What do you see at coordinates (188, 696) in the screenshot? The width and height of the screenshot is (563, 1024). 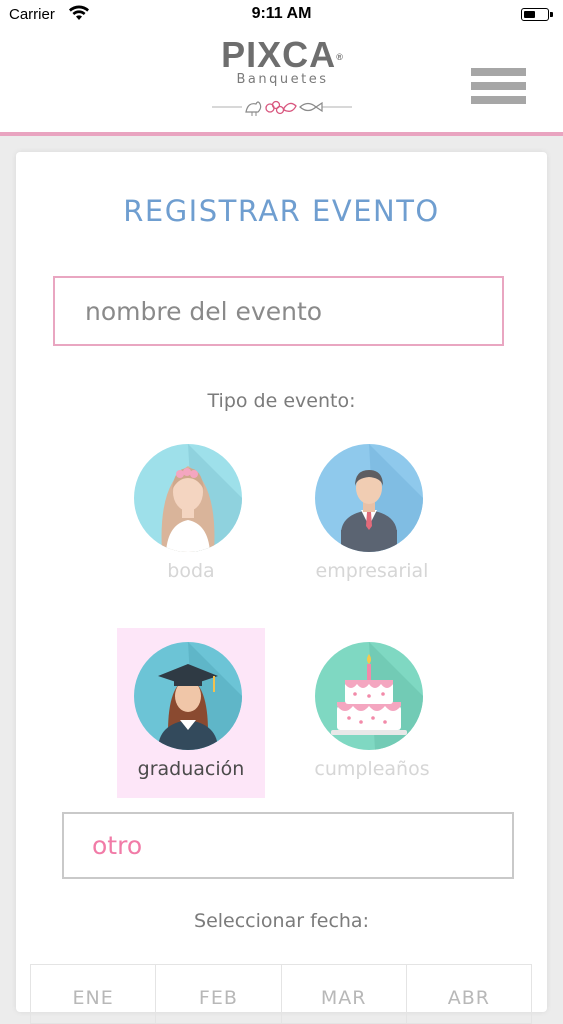 I see `graduate-icon` at bounding box center [188, 696].